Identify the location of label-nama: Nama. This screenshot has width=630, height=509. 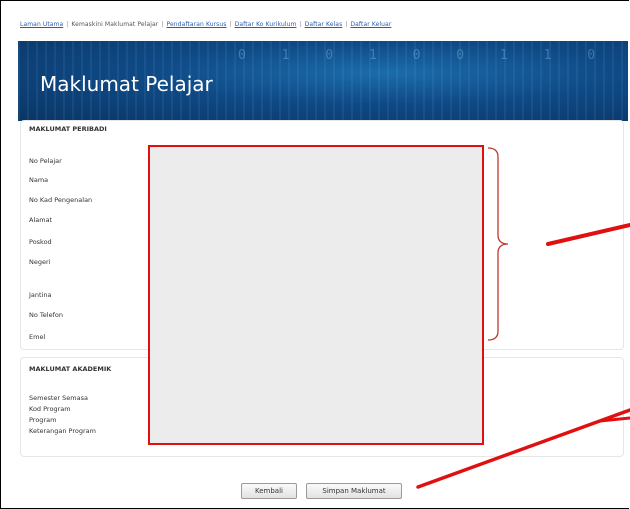
(39, 180).